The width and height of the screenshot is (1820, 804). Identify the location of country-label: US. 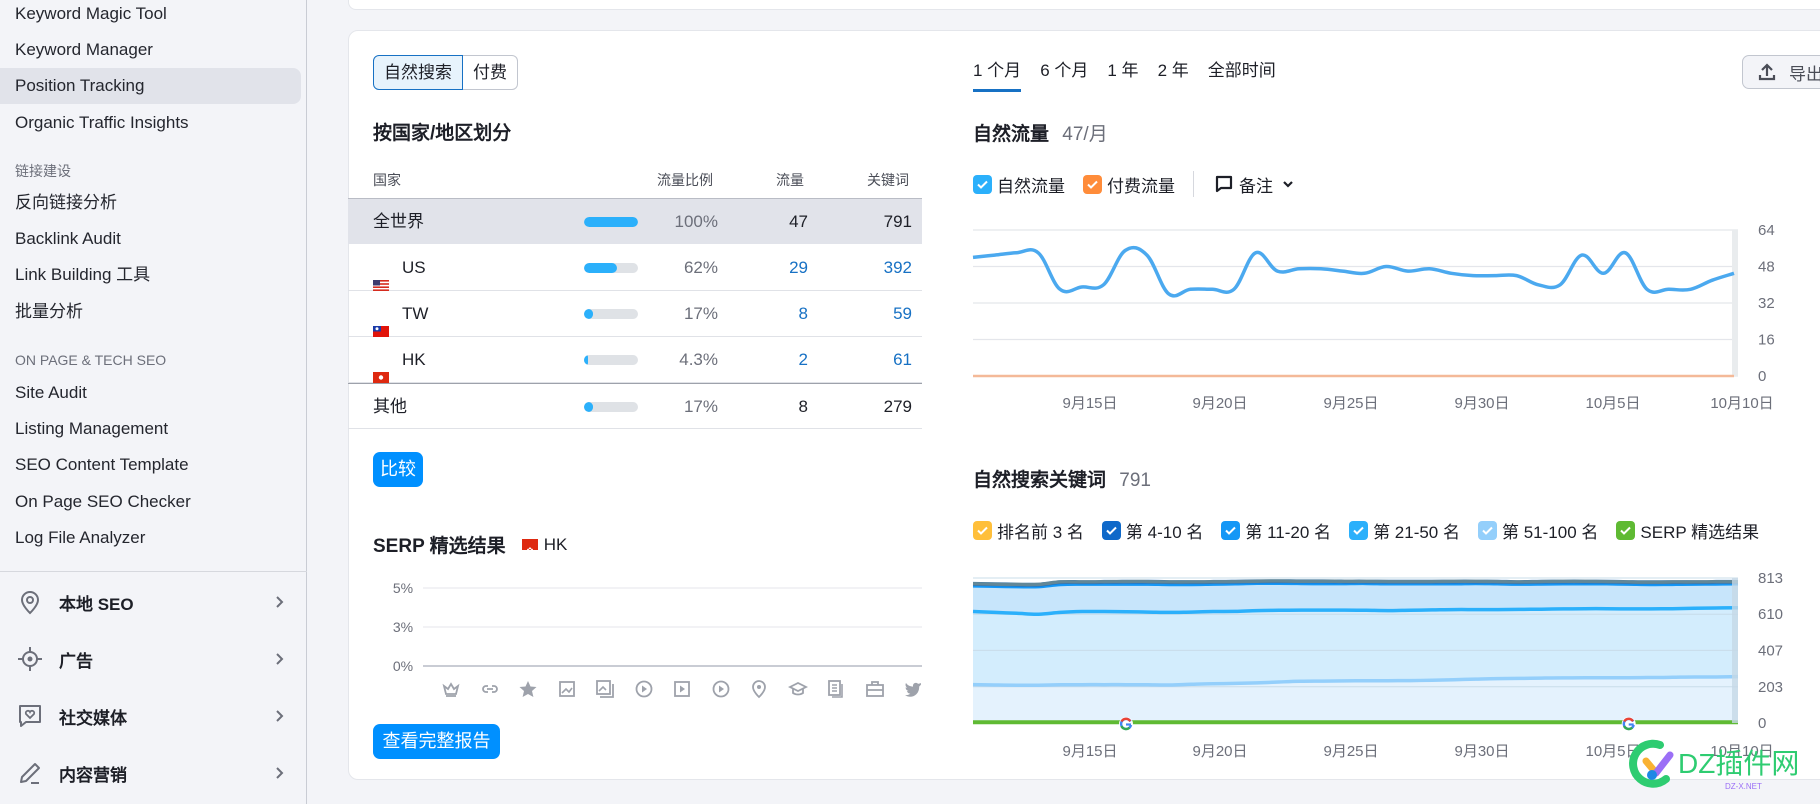
(414, 267).